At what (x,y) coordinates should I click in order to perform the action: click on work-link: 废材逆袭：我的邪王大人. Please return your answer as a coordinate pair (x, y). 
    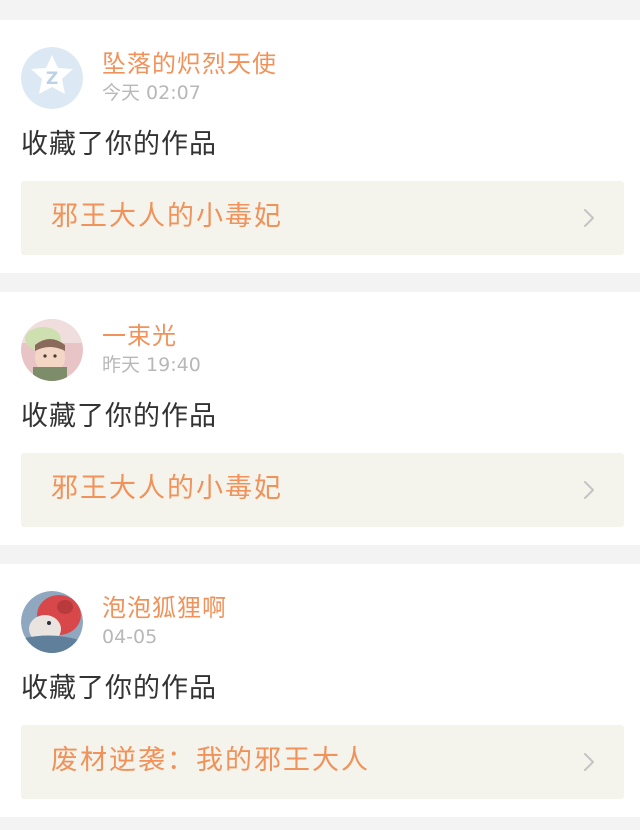
    Looking at the image, I should click on (322, 762).